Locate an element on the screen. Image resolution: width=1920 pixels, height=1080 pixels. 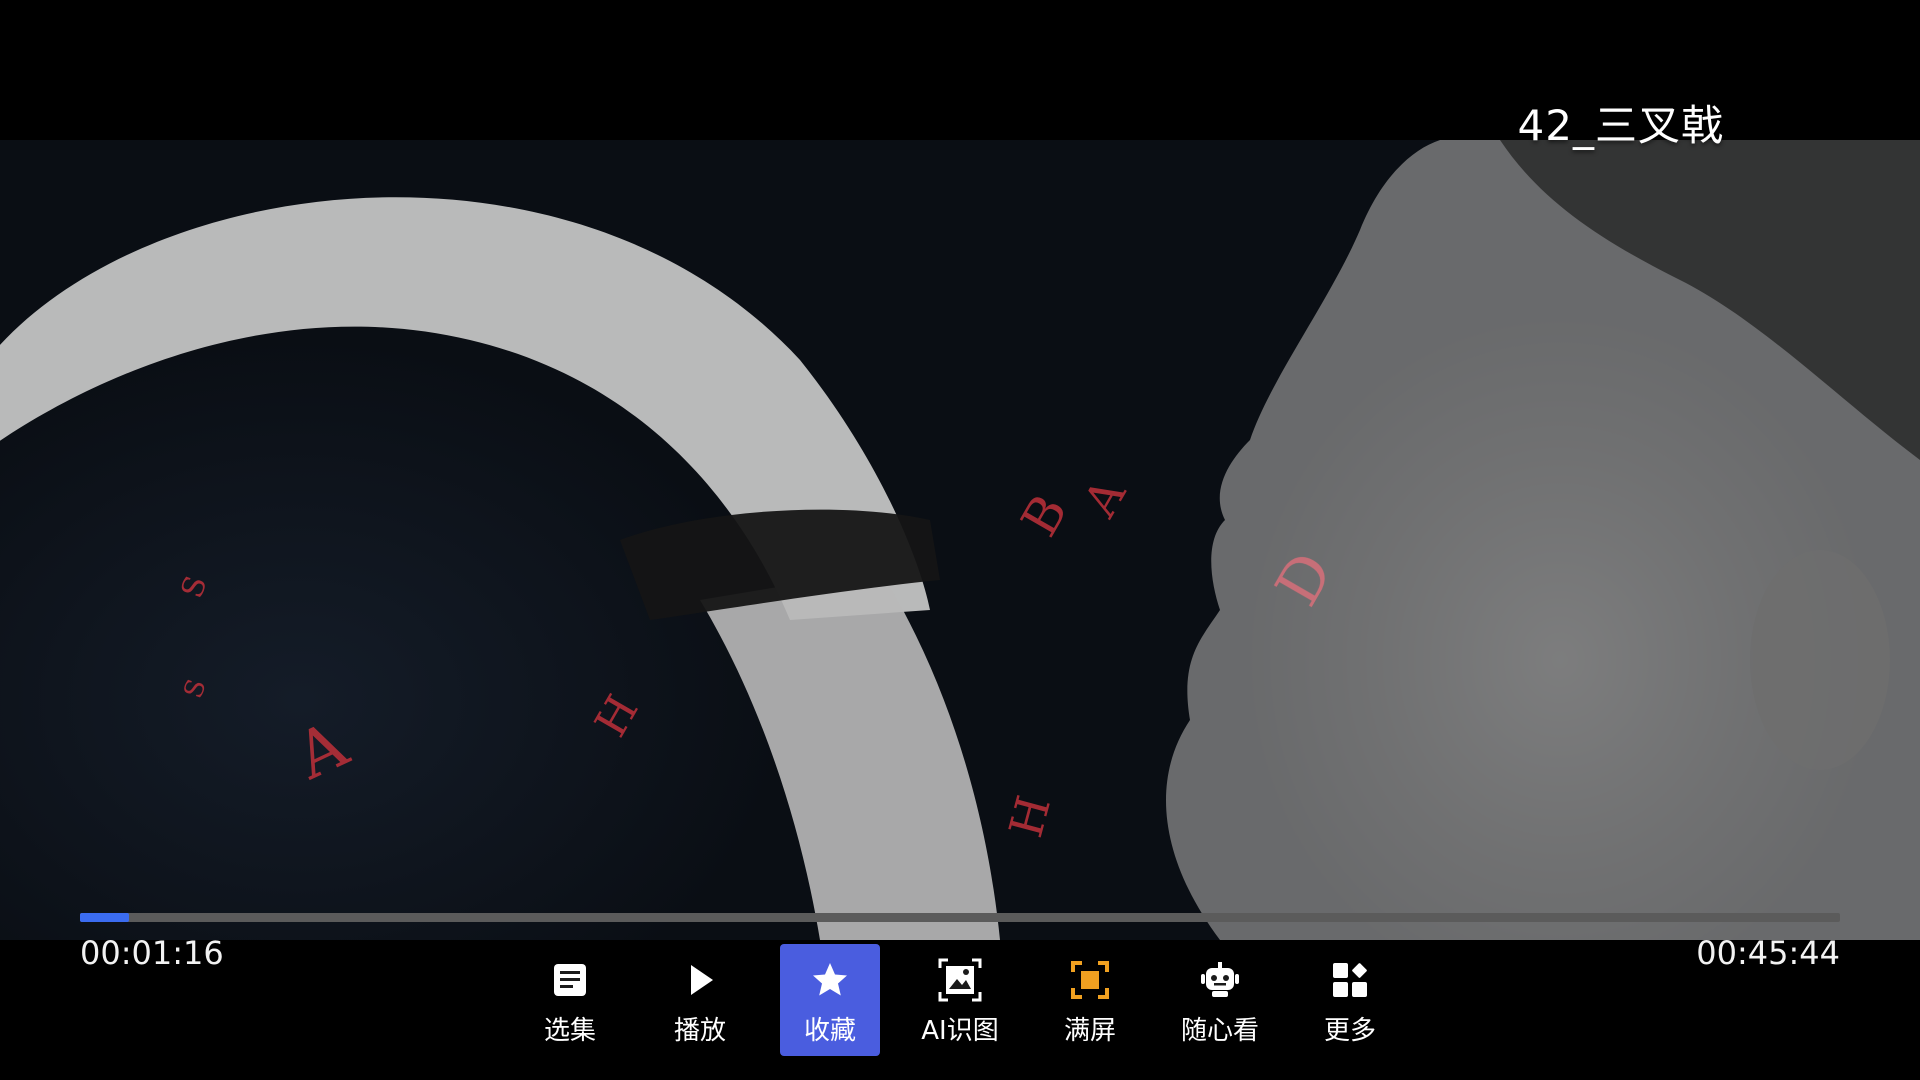
episodes-button: 选集 is located at coordinates (570, 1000).